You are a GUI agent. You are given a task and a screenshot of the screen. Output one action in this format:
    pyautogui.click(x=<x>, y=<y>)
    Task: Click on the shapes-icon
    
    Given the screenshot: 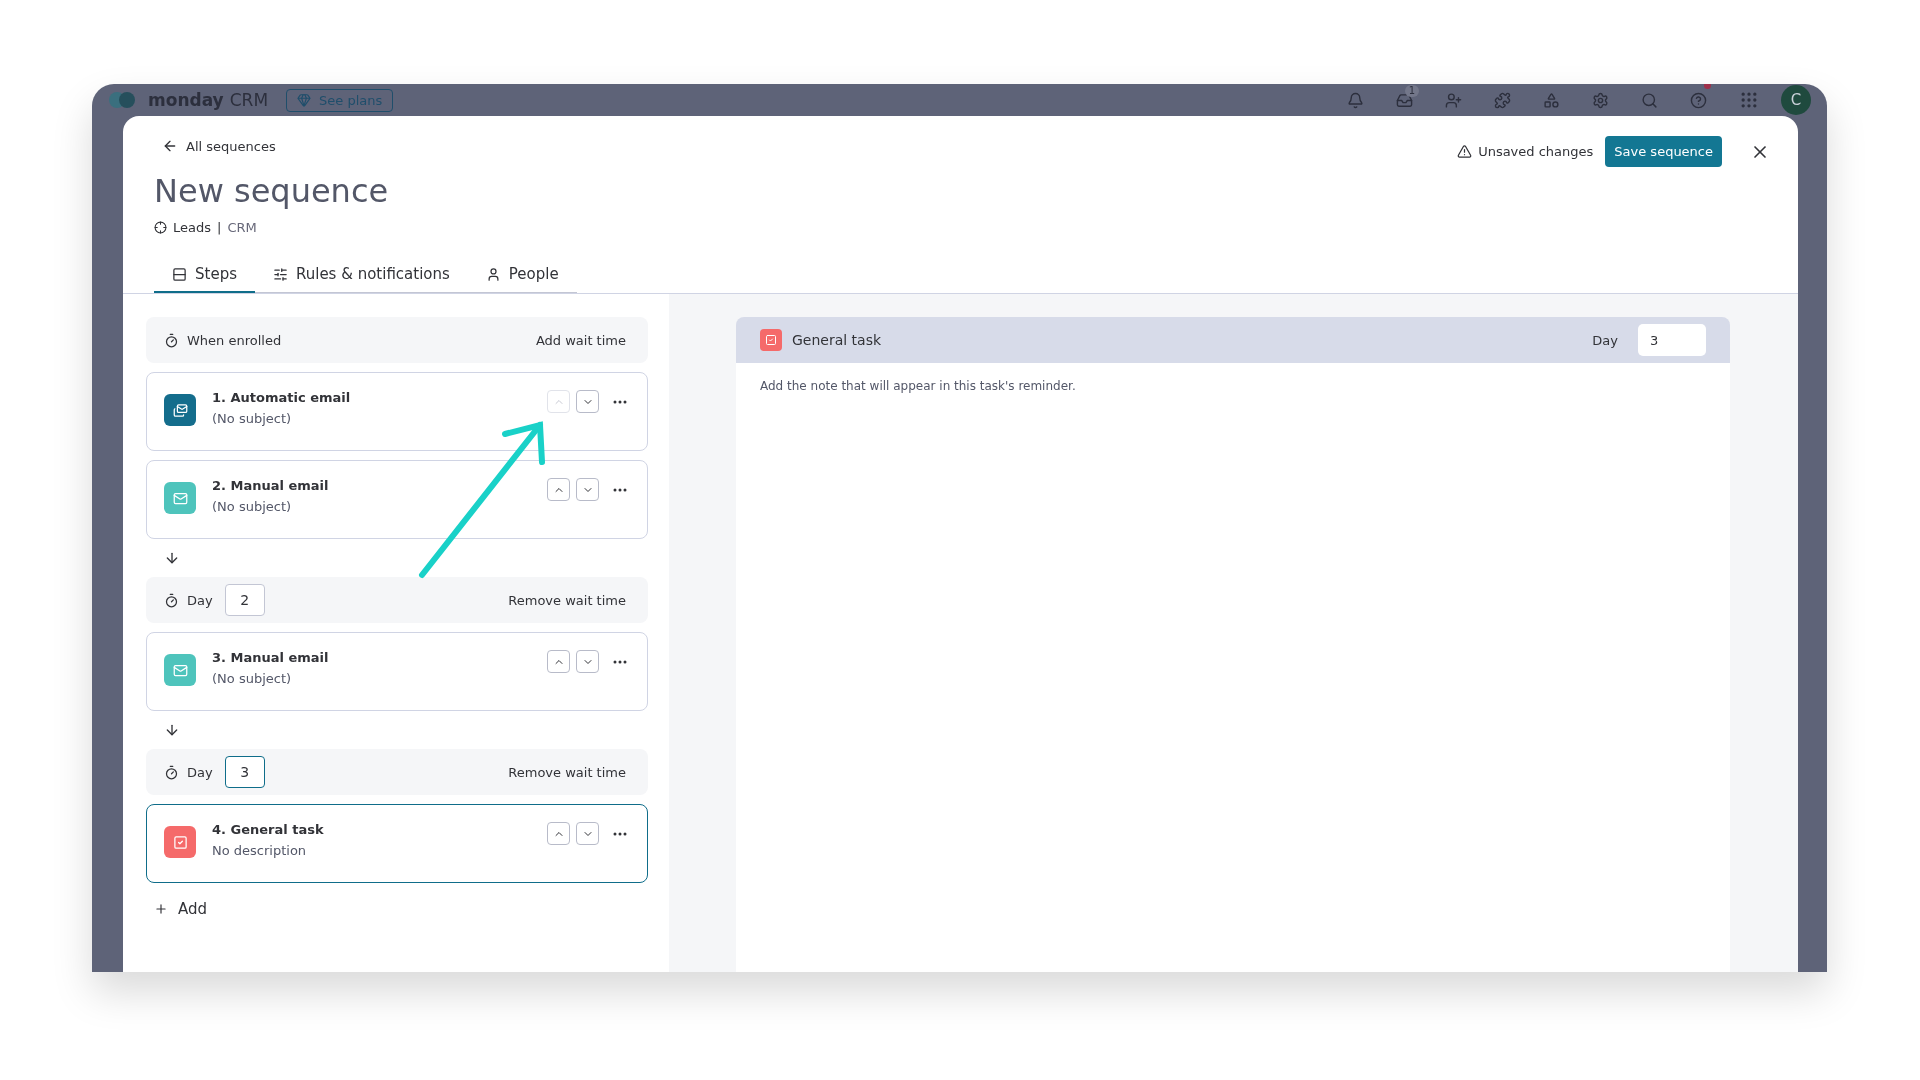 What is the action you would take?
    pyautogui.click(x=1551, y=100)
    